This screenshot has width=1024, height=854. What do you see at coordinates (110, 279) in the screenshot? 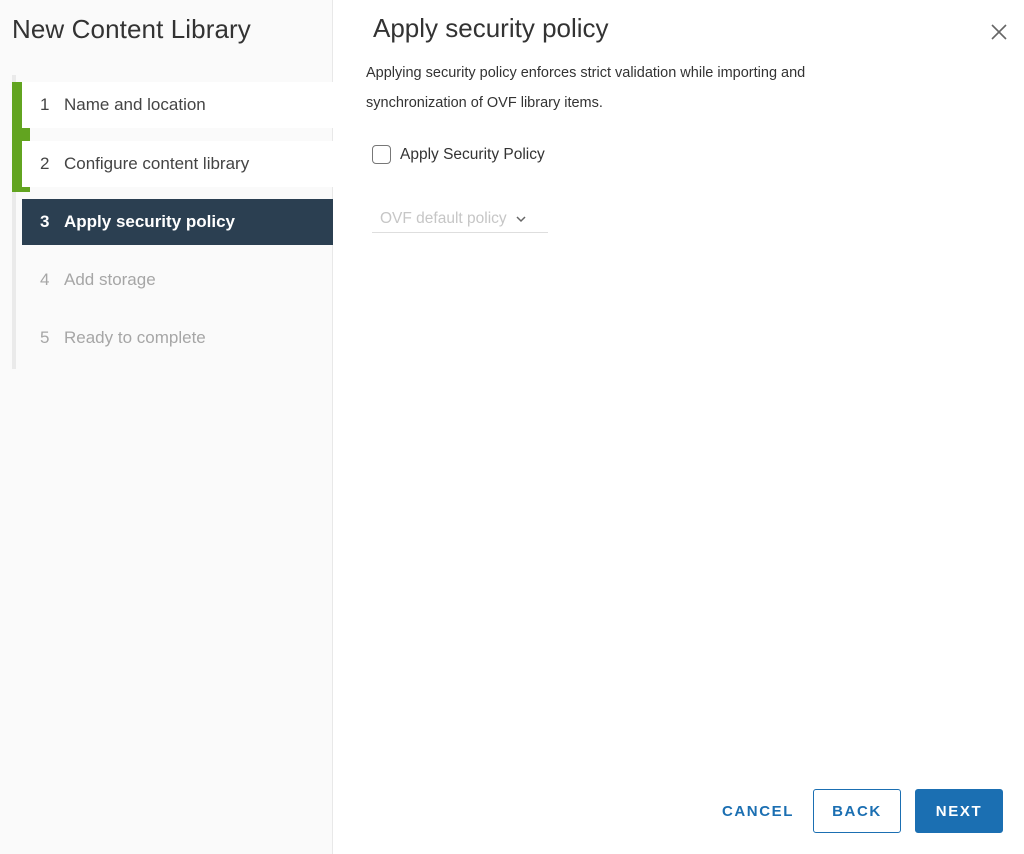
I see `step-label: Add storage` at bounding box center [110, 279].